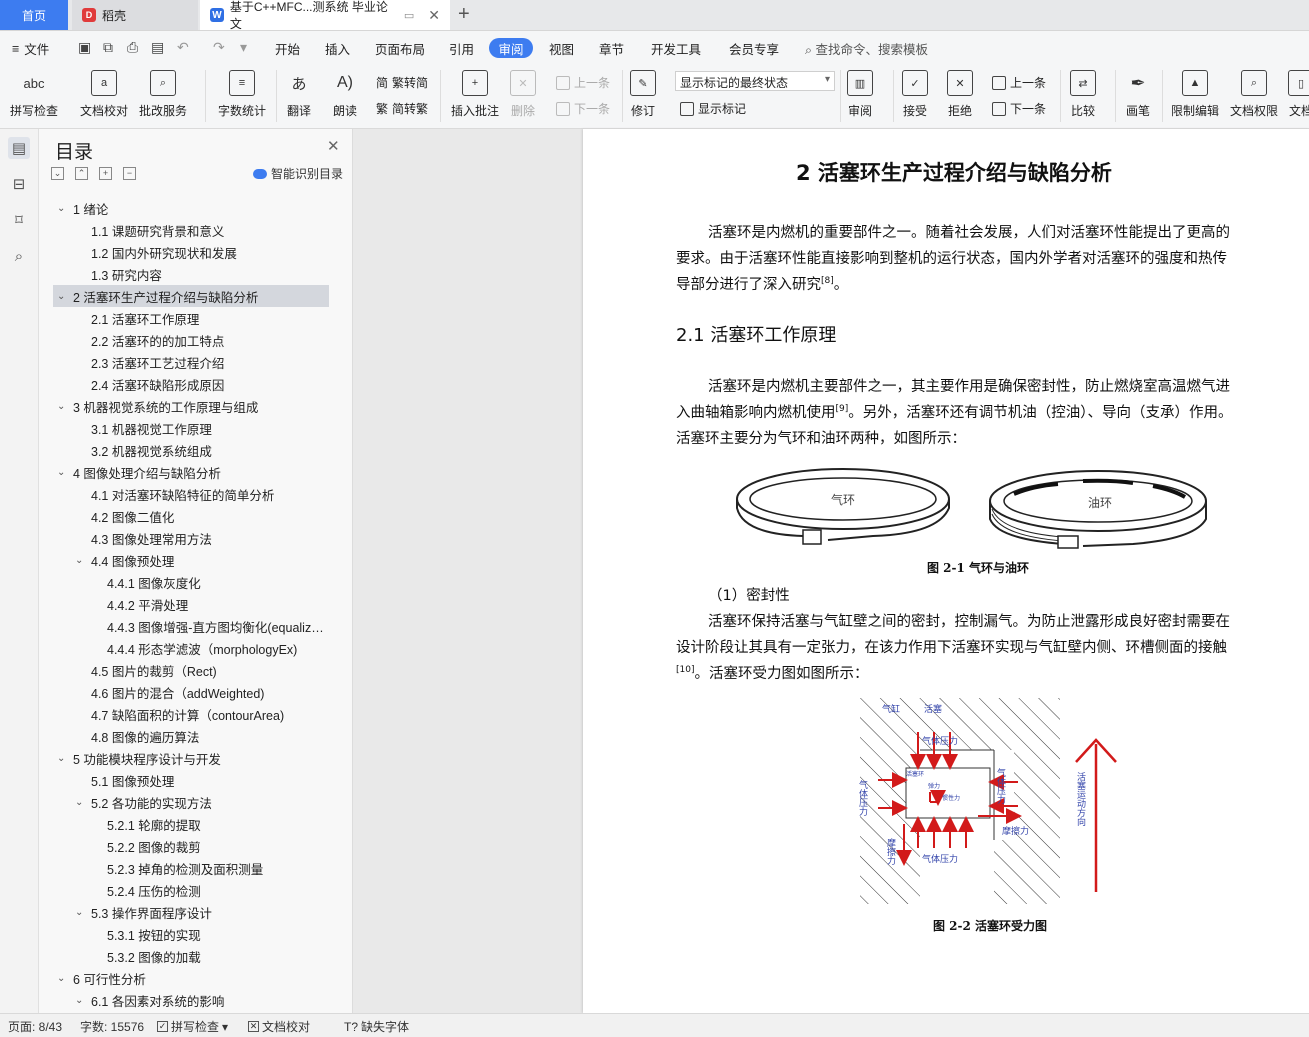 The image size is (1309, 1037). Describe the element at coordinates (583, 82) in the screenshot. I see `prev-comment-button: 上一条` at that location.